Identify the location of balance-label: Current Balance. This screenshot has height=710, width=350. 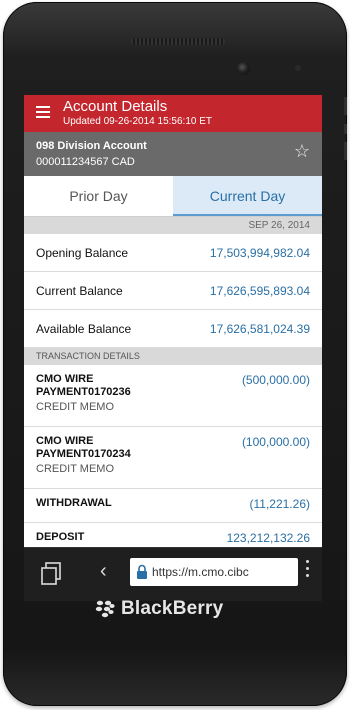
(79, 291).